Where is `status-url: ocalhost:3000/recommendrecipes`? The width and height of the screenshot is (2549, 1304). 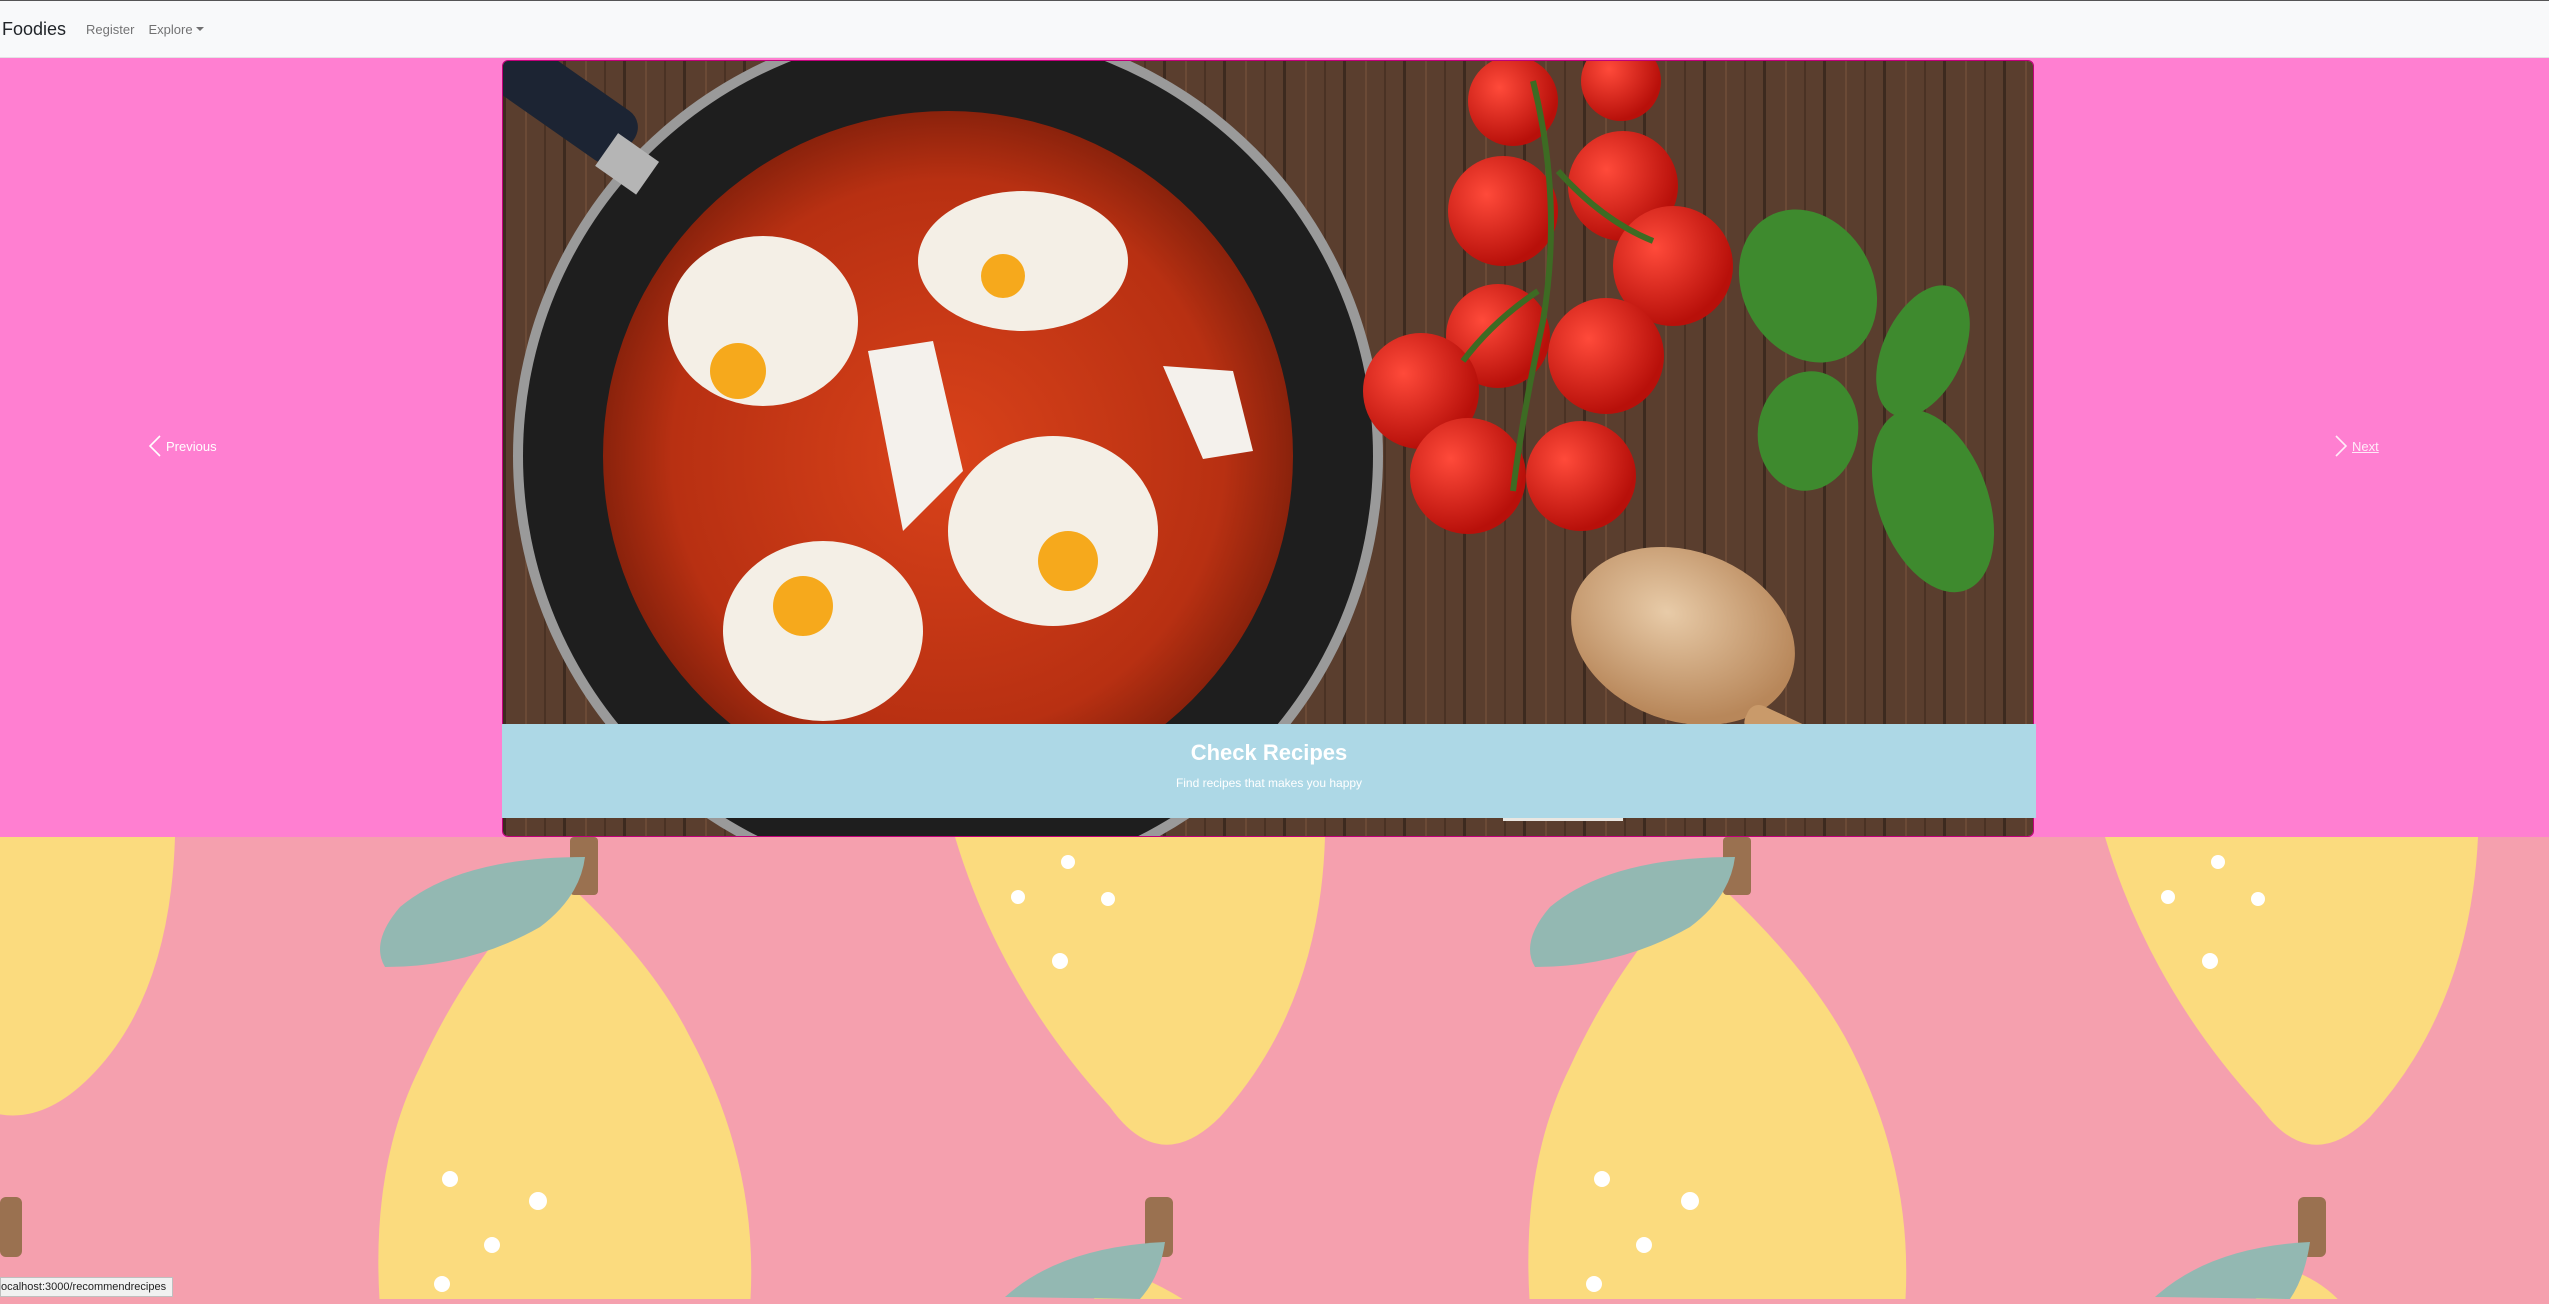
status-url: ocalhost:3000/recommendrecipes is located at coordinates (84, 1287).